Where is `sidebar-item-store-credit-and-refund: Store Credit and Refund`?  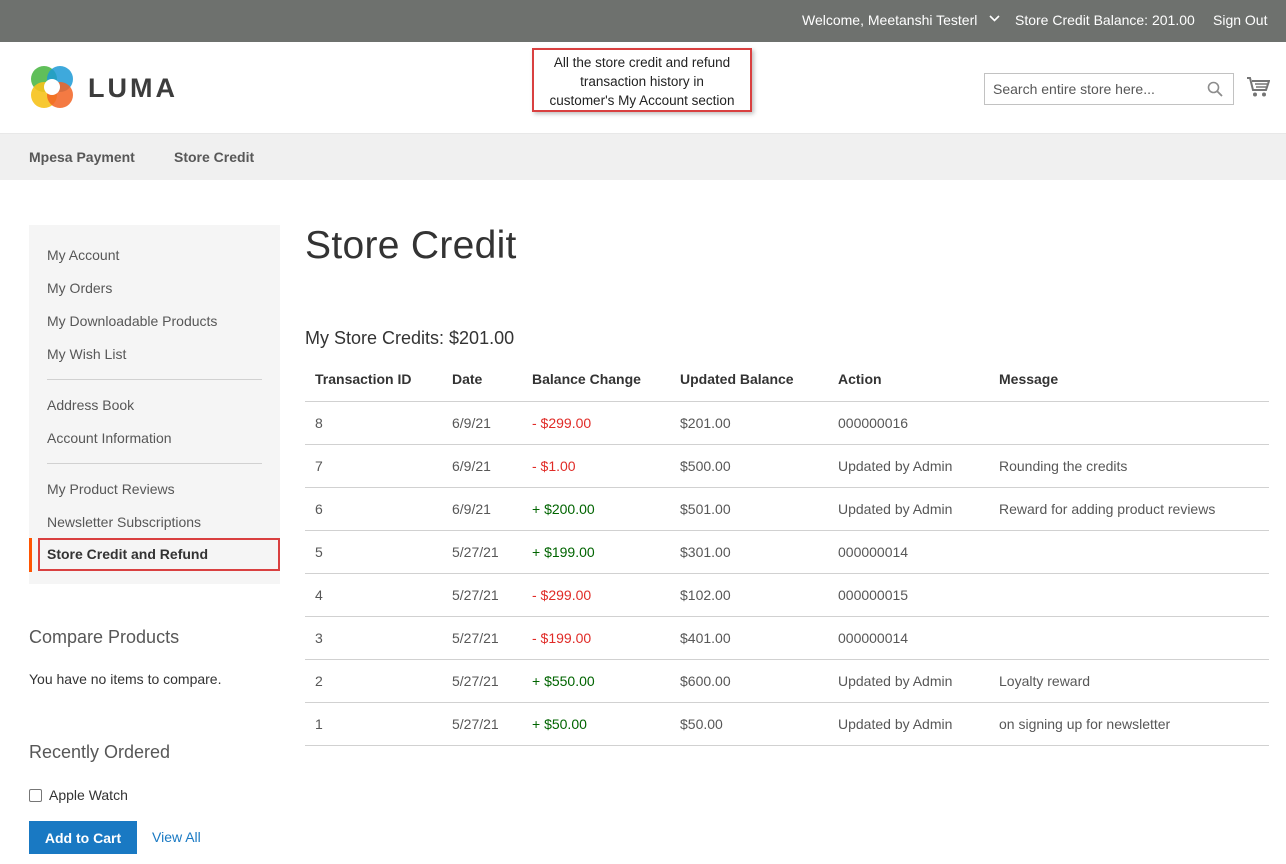 sidebar-item-store-credit-and-refund: Store Credit and Refund is located at coordinates (154, 555).